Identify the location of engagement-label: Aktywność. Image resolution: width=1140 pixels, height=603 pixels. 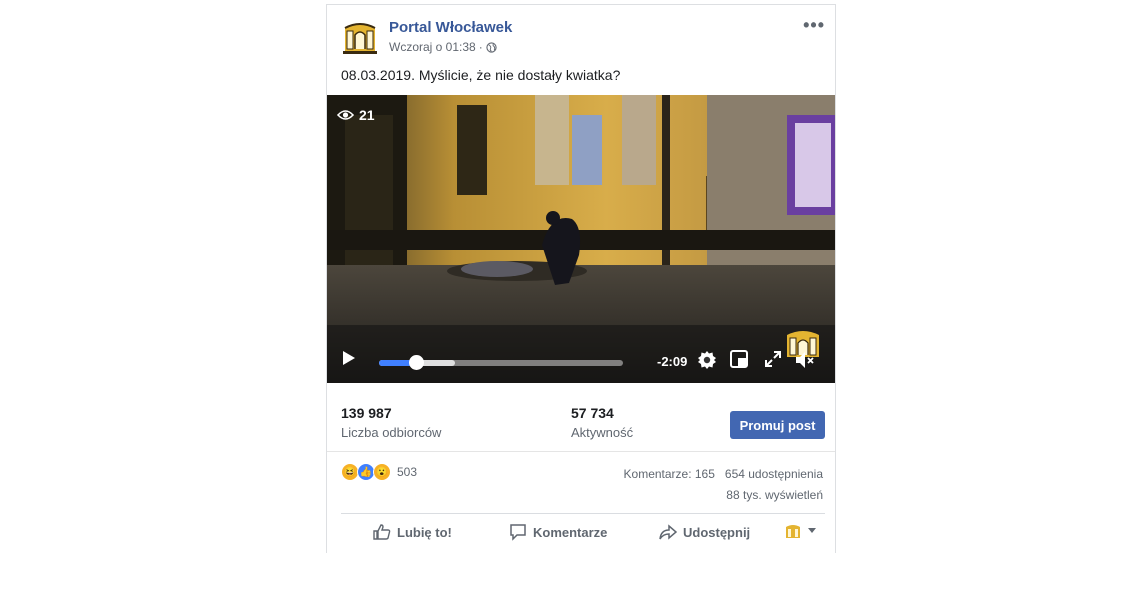
(602, 432).